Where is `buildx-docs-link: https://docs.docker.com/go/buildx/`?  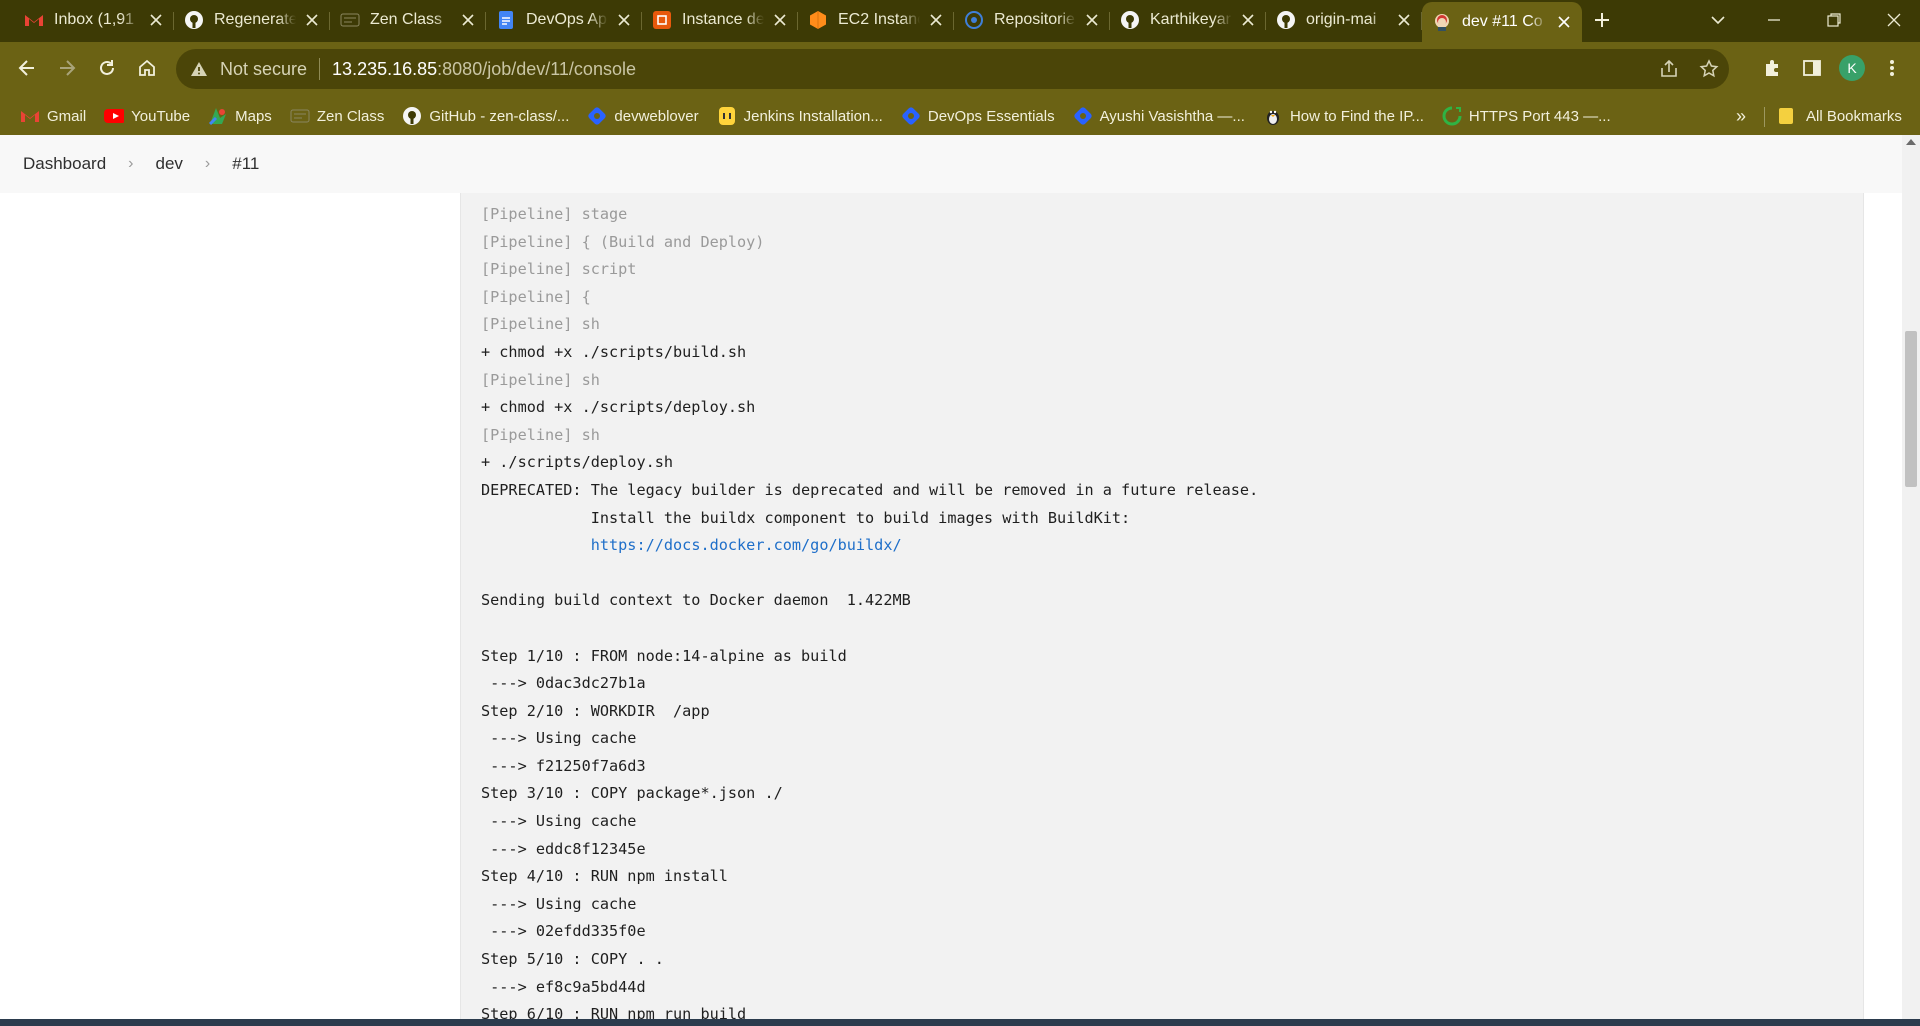
buildx-docs-link: https://docs.docker.com/go/buildx/ is located at coordinates (746, 545).